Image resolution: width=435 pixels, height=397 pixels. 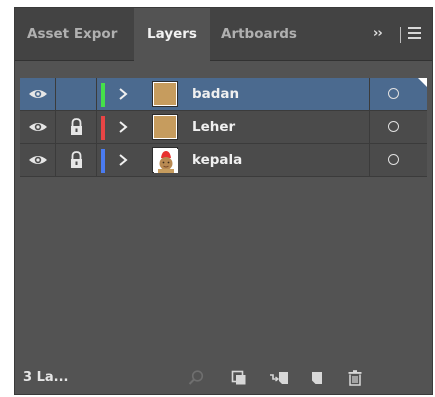 I want to click on layer-name: Leher, so click(x=213, y=127).